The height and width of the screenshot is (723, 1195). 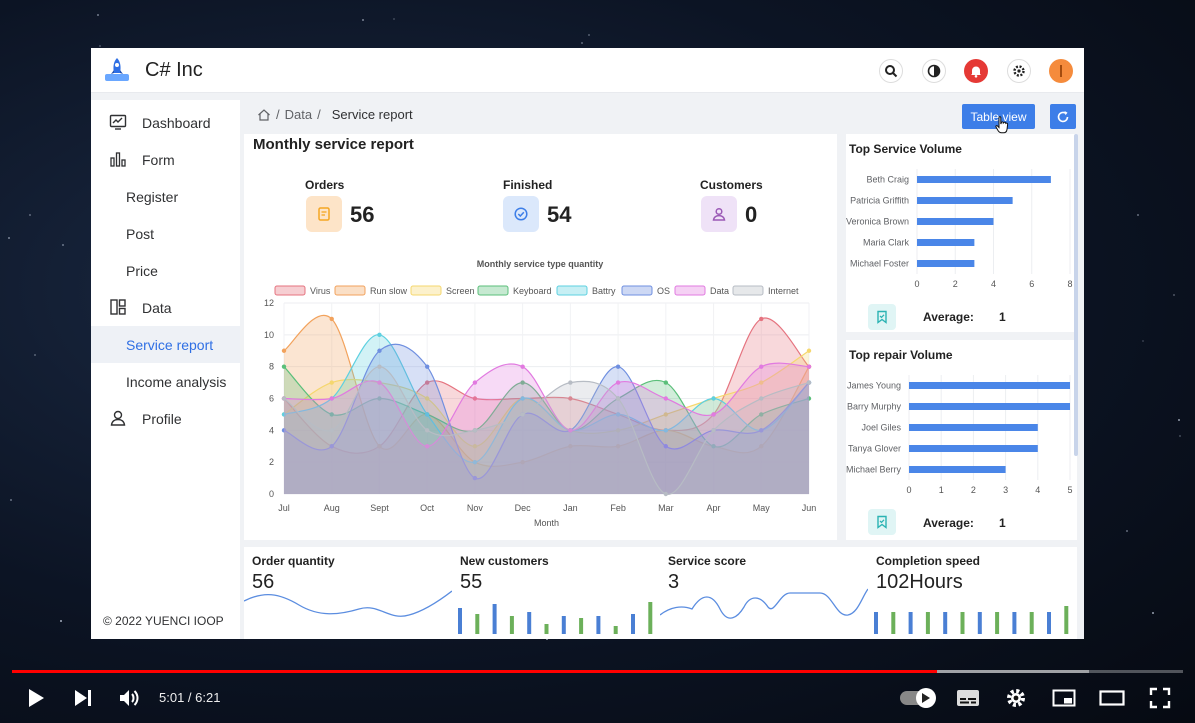 What do you see at coordinates (379, 508) in the screenshot?
I see `x-tick-label: Sept` at bounding box center [379, 508].